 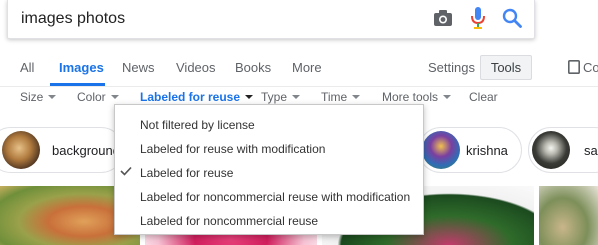 I want to click on tab-more: More, so click(x=307, y=67).